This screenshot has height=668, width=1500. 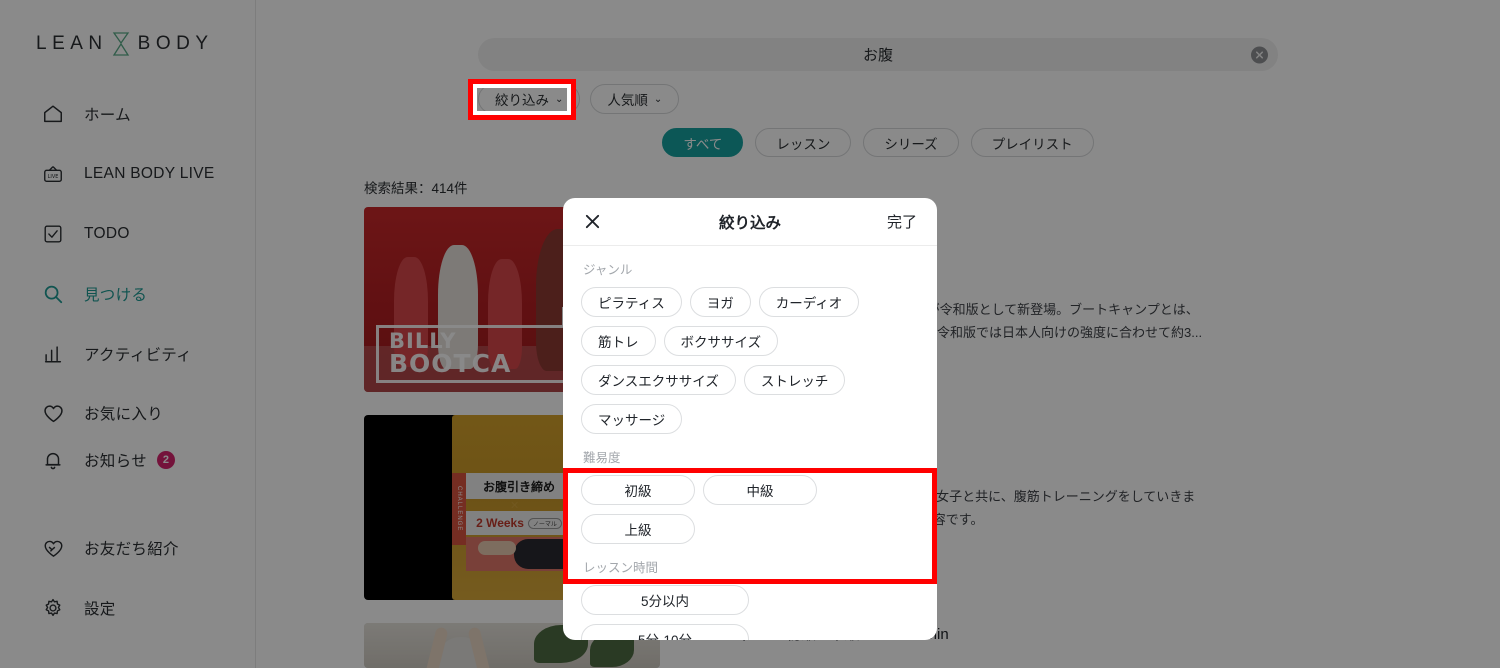 I want to click on chip-massage: マッサージ, so click(x=632, y=419).